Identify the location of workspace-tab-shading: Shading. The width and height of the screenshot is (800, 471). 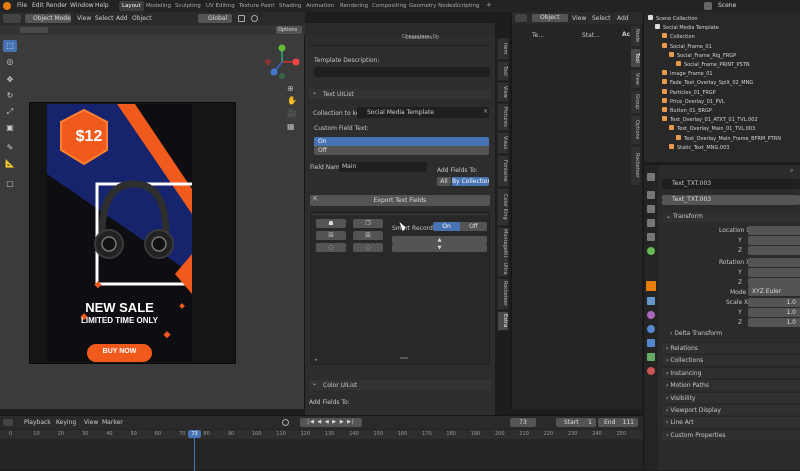
(290, 6).